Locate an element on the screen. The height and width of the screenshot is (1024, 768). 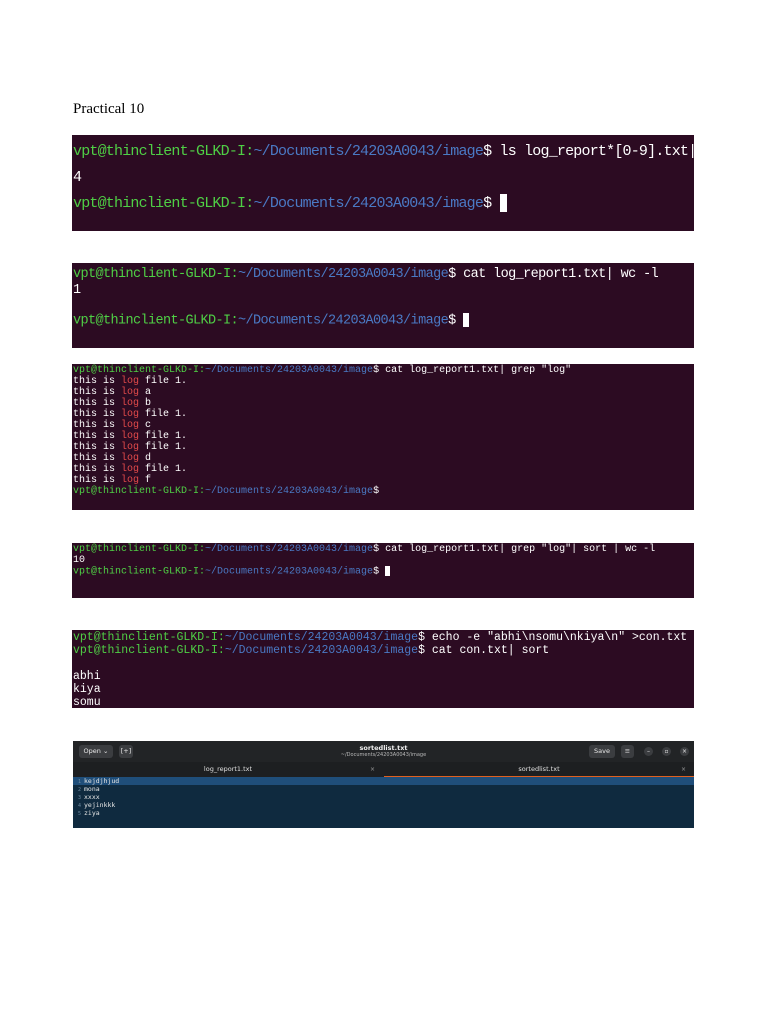
tab-label: log_report1.txt is located at coordinates (228, 769).